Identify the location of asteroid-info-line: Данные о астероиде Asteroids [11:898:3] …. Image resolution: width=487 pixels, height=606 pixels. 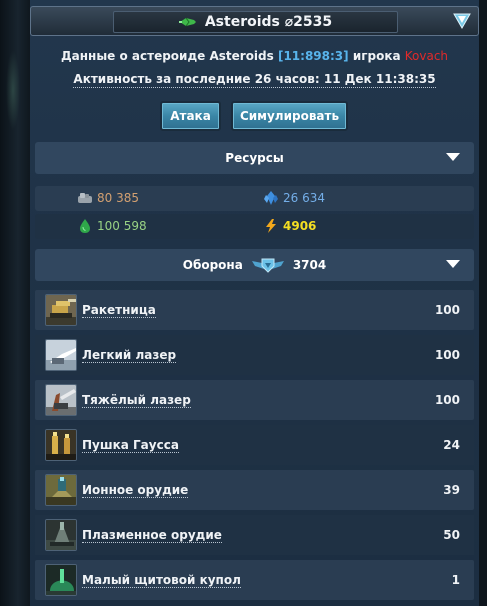
(254, 56).